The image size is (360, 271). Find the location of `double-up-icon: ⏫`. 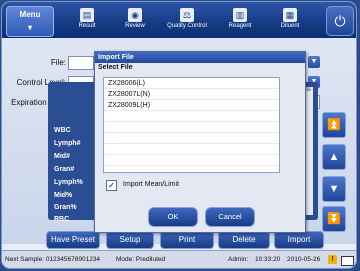

double-up-icon: ⏫ is located at coordinates (334, 125).